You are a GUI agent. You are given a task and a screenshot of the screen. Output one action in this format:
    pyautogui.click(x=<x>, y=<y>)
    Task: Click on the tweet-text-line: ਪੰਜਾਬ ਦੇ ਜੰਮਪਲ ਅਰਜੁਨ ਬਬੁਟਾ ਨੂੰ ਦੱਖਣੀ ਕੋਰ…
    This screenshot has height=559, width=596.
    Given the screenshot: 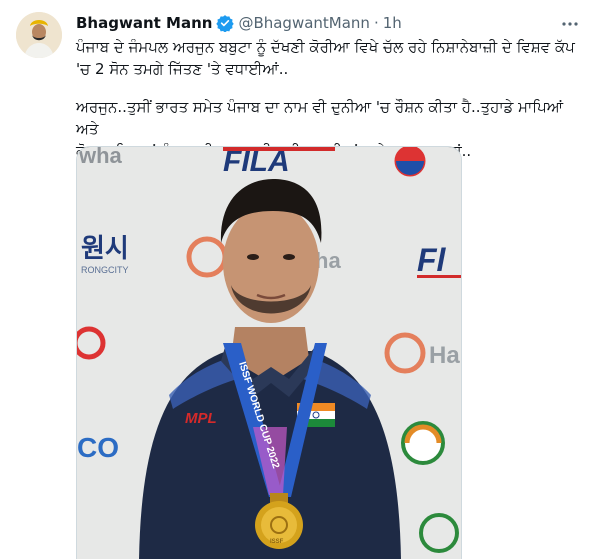 What is the action you would take?
    pyautogui.click(x=325, y=47)
    